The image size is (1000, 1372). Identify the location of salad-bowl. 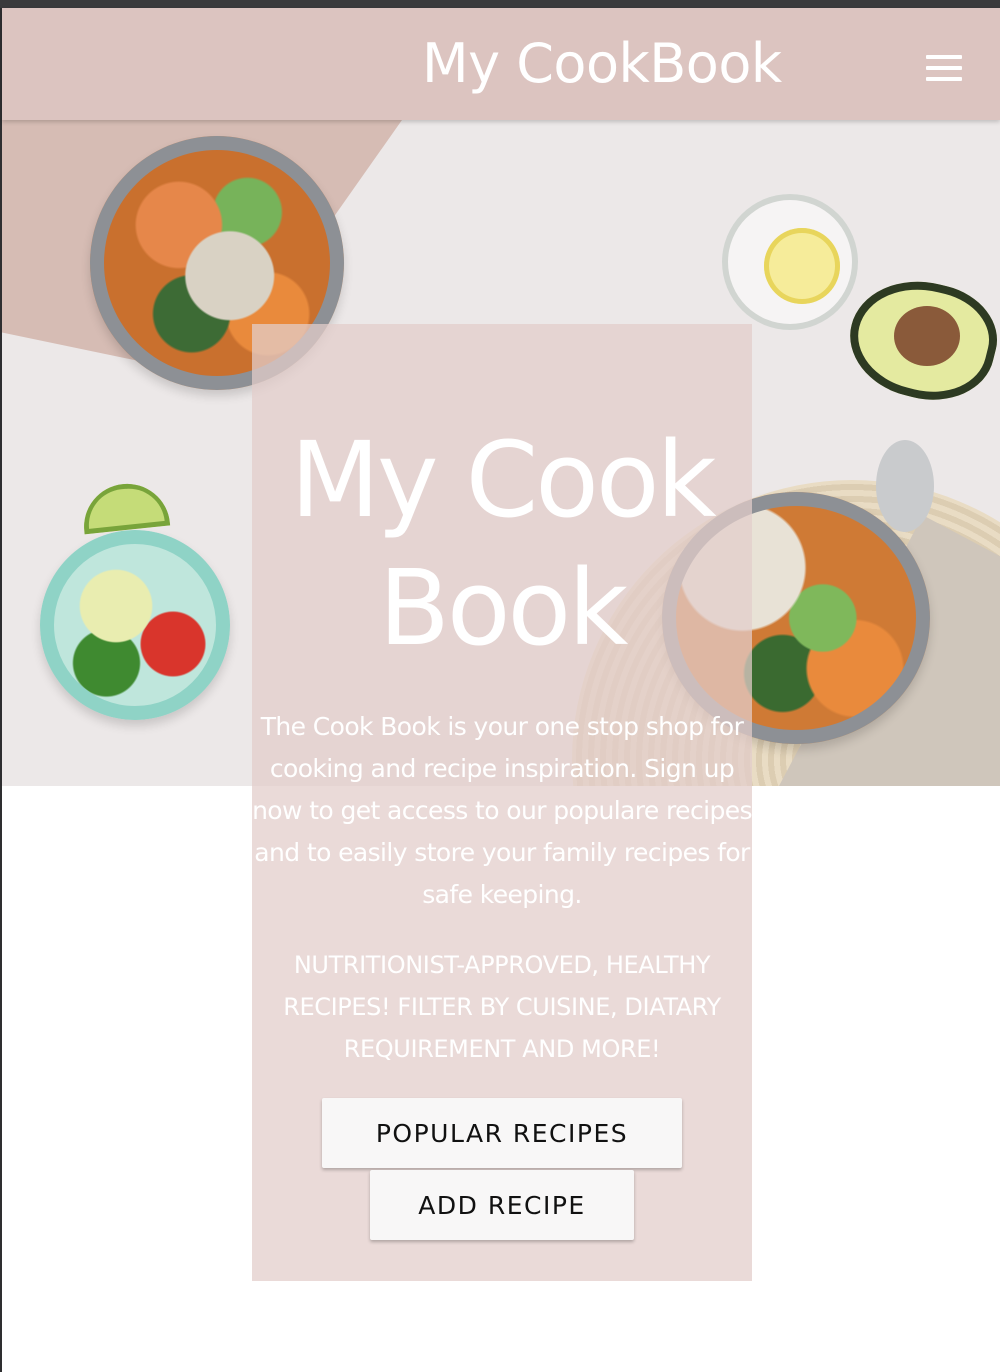
(135, 625).